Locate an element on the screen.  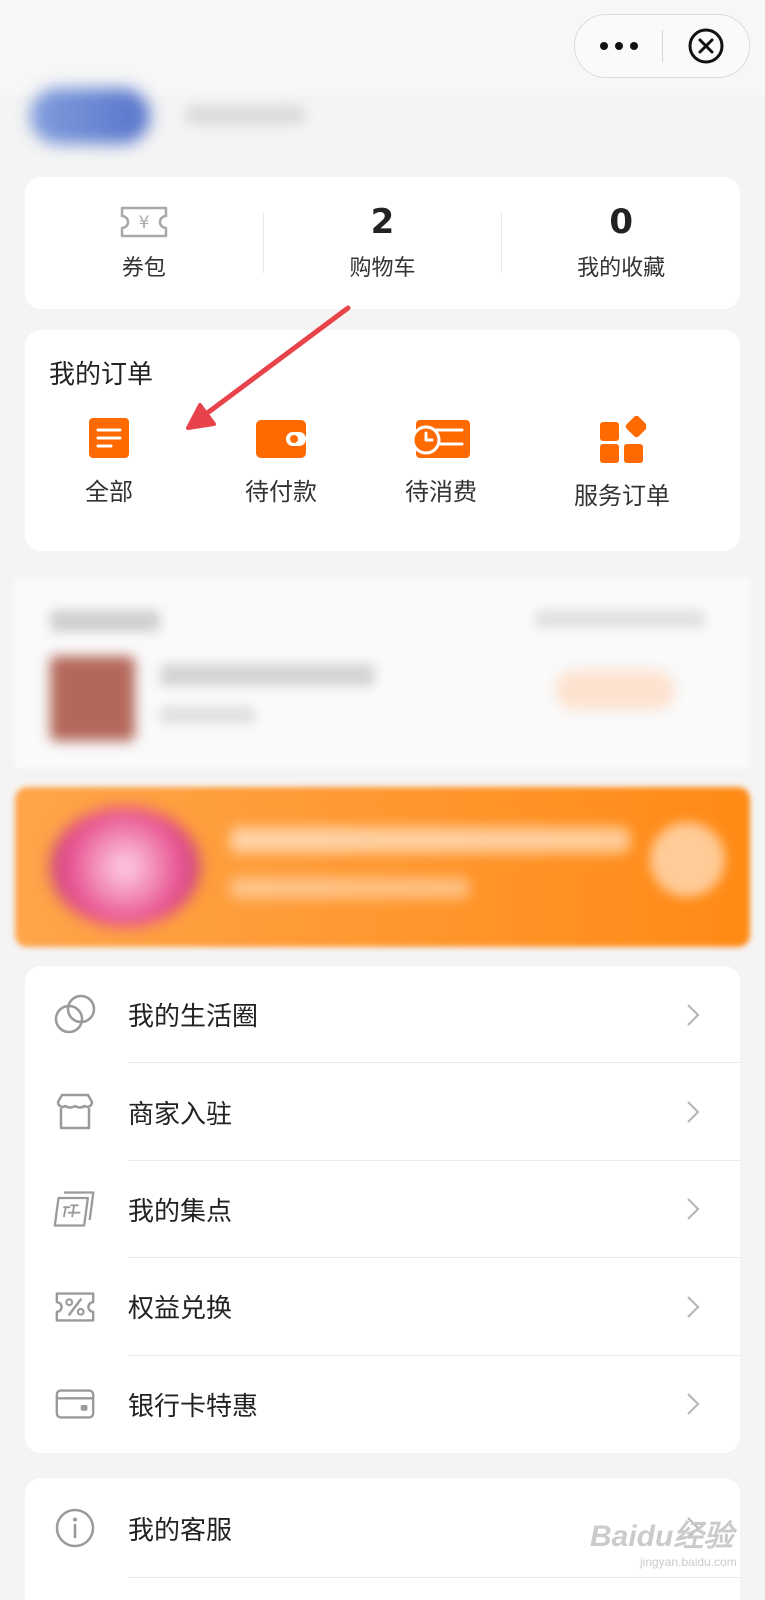
banner-text-blurred is located at coordinates (430, 840).